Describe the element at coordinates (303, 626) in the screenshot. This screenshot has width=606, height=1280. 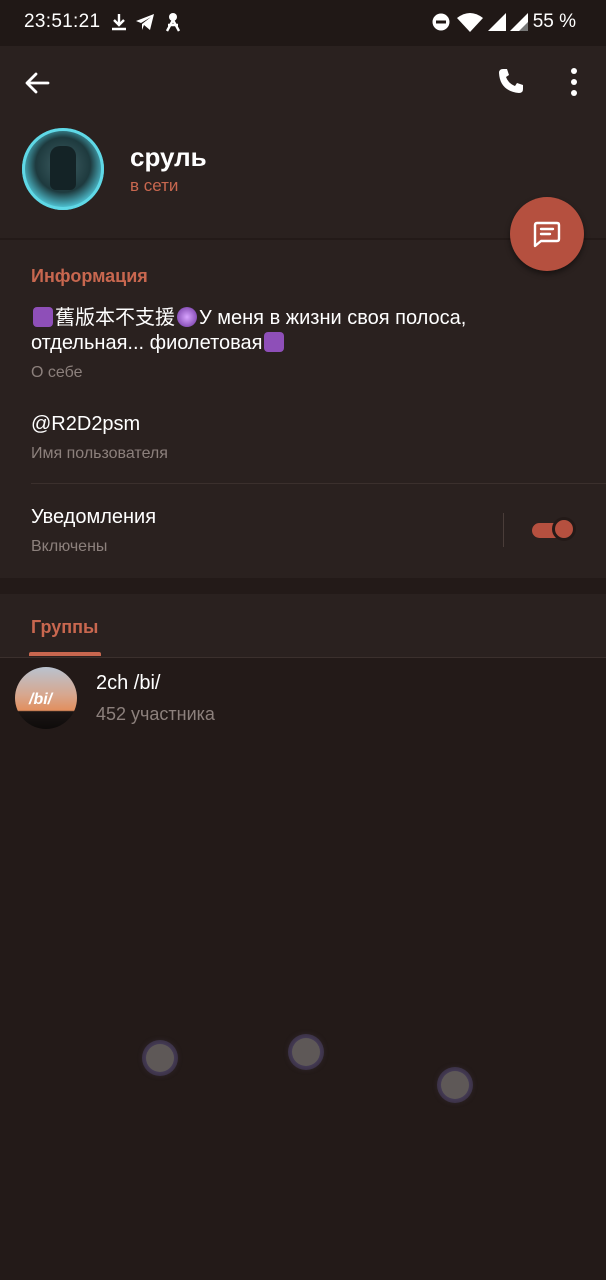
I see `groups-tab-bar: Группы` at that location.